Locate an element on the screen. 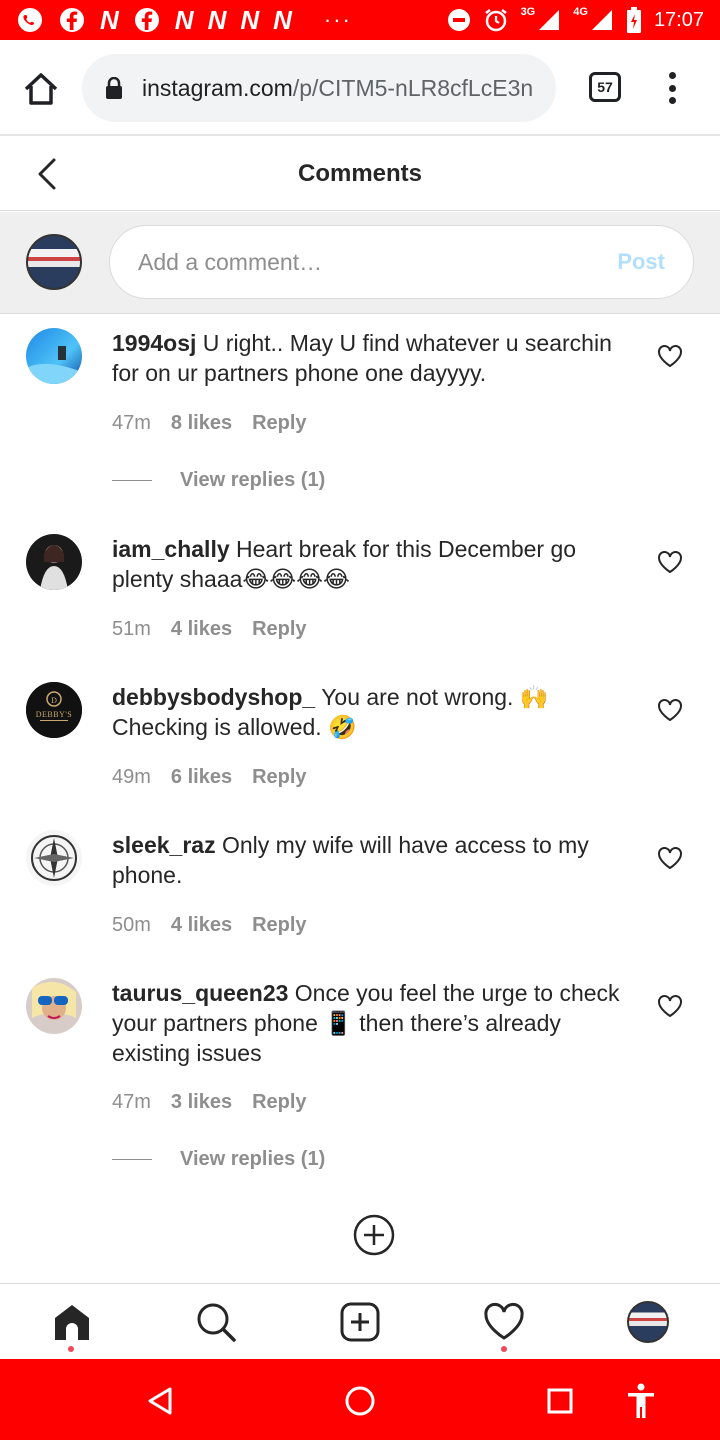 The width and height of the screenshot is (720, 1440). more-notifications-icon: ··· is located at coordinates (337, 19).